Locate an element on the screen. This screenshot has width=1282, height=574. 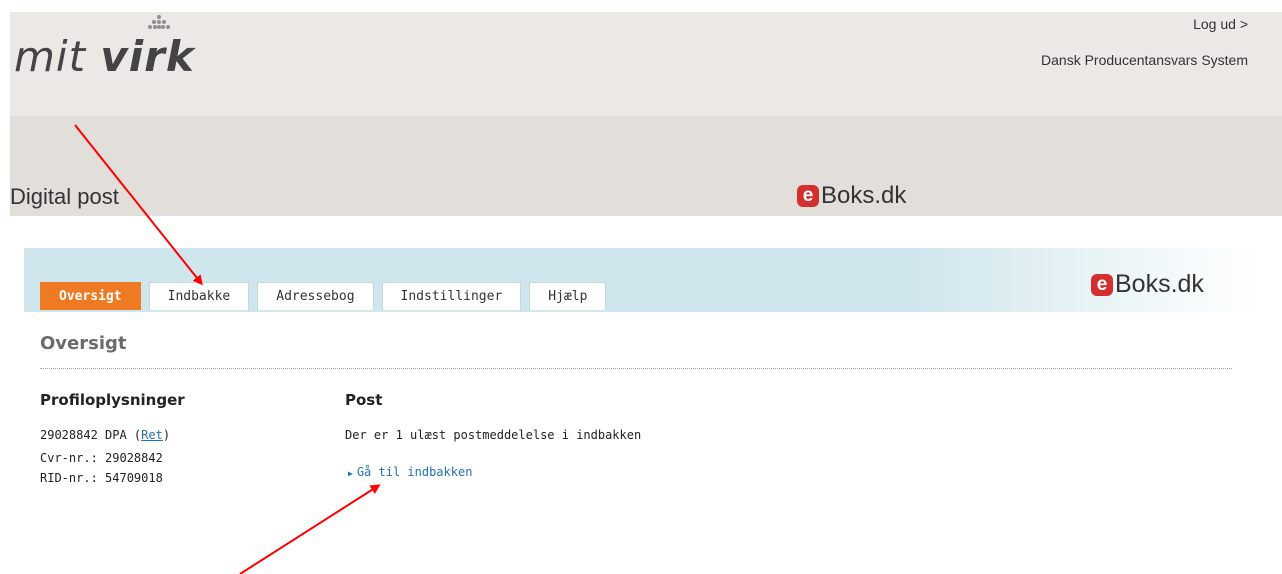
logo-mit: mit is located at coordinates (57, 56).